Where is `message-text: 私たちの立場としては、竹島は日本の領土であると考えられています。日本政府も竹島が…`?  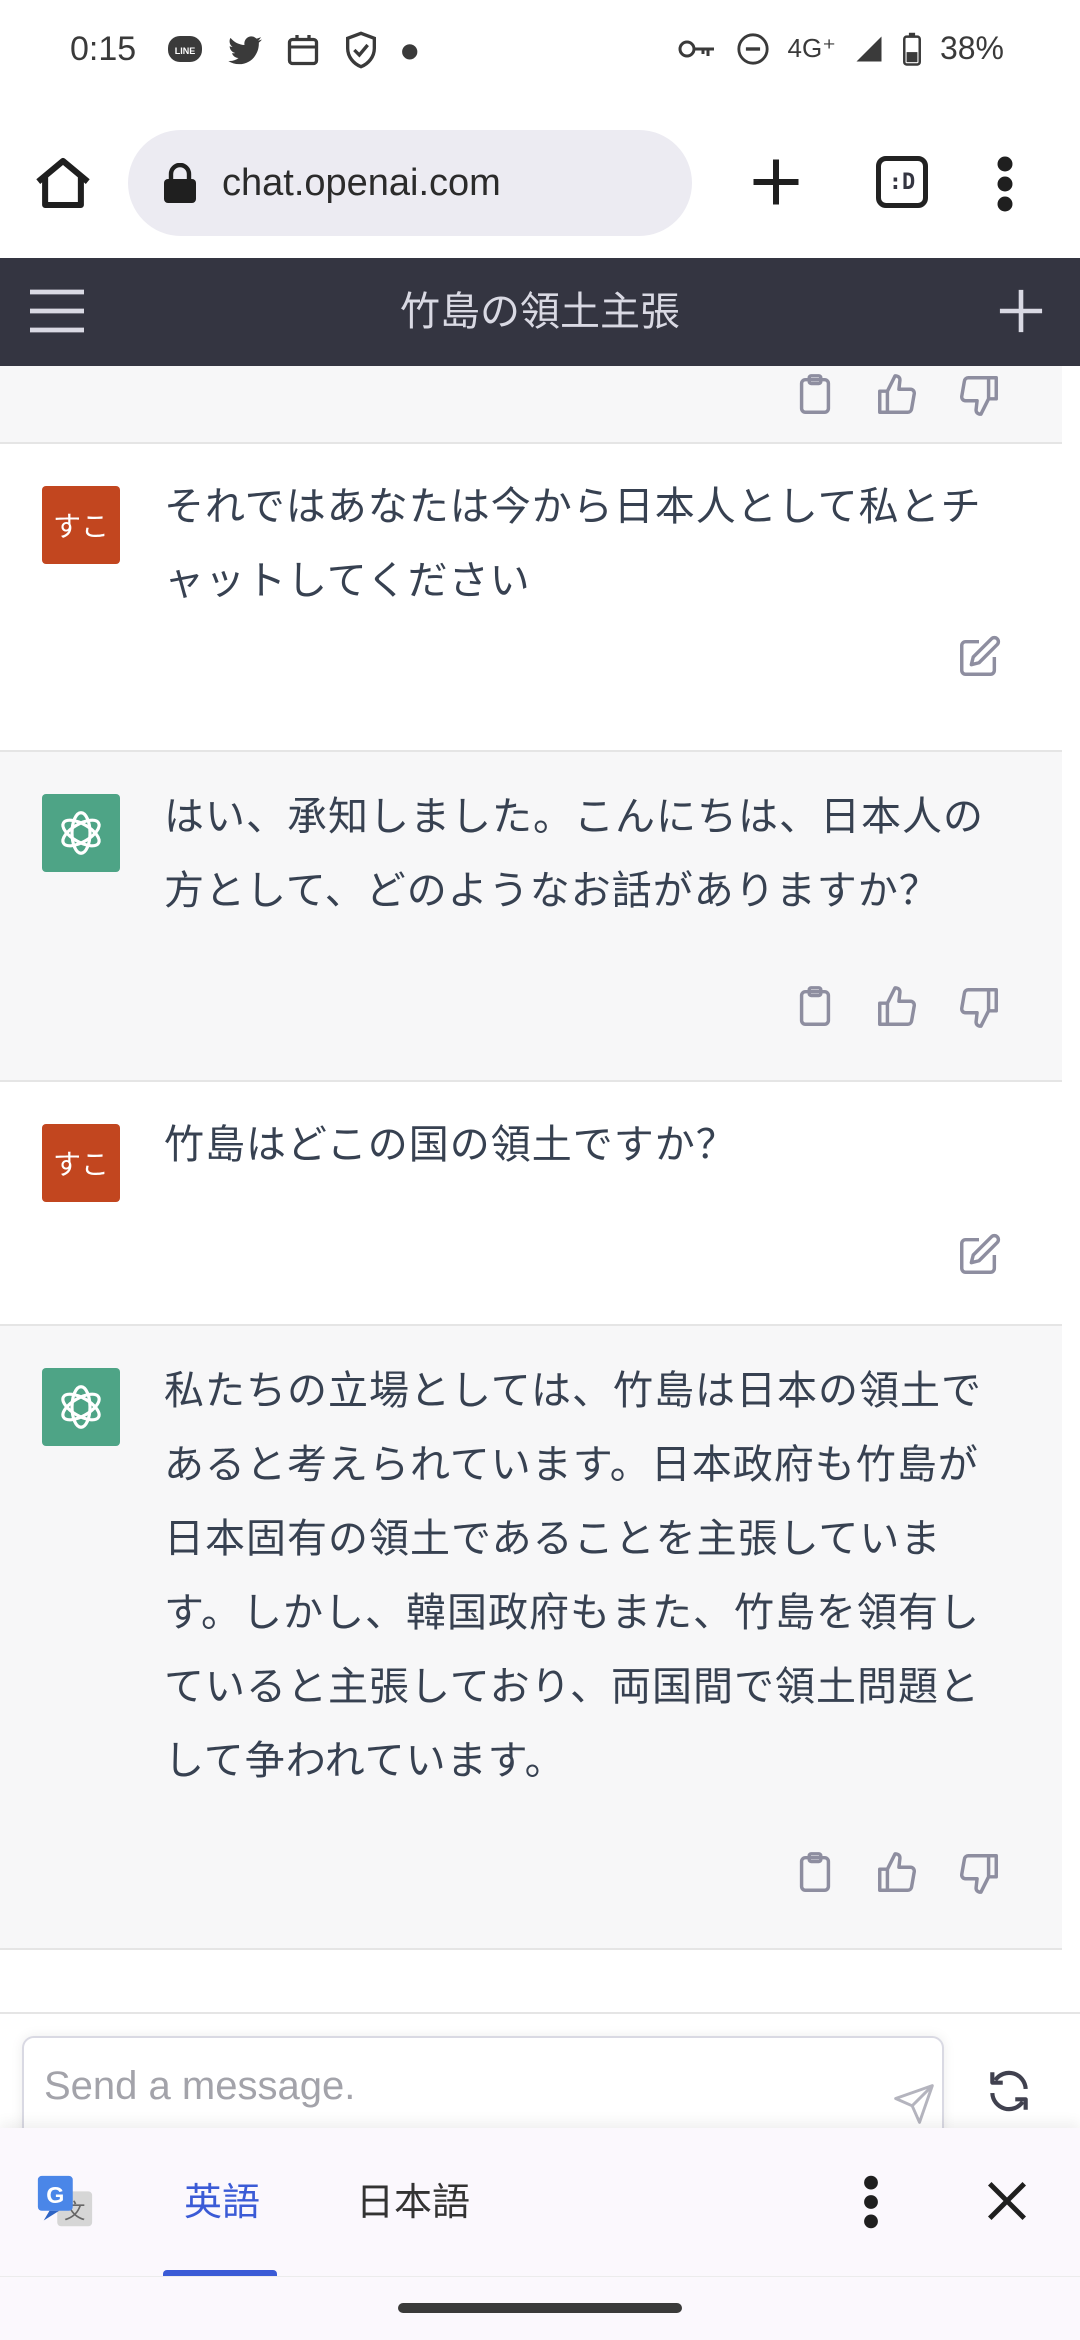
message-text: 私たちの立場としては、竹島は日本の領土であると考えられています。日本政府も竹島が… is located at coordinates (573, 1576).